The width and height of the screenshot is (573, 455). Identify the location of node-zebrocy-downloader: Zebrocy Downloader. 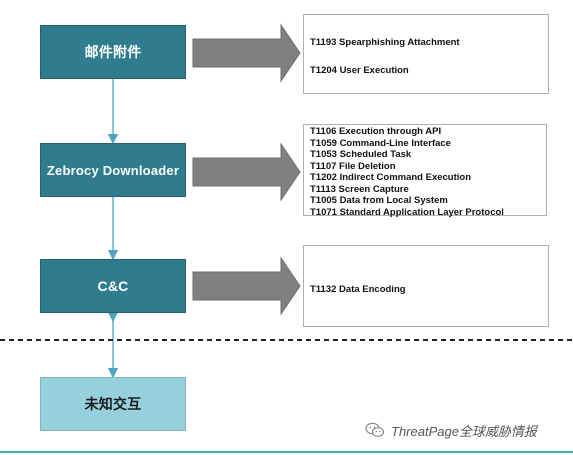
(113, 170).